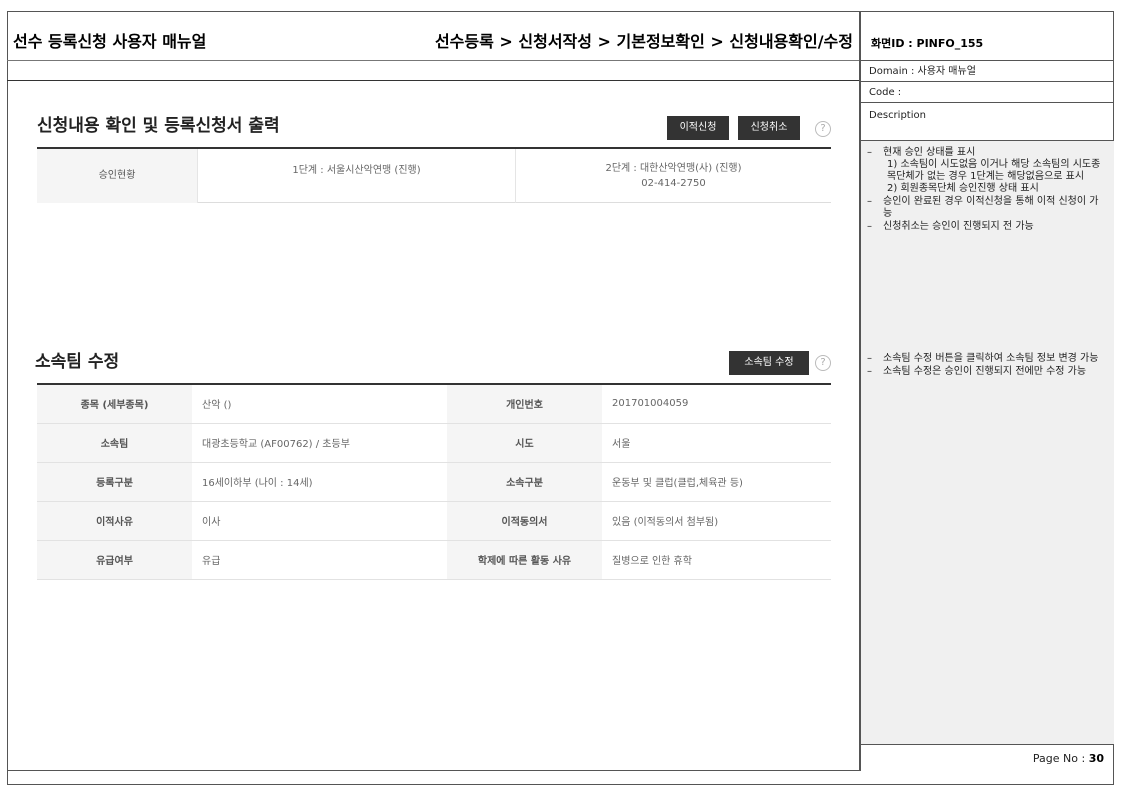  Describe the element at coordinates (319, 404) in the screenshot. I see `table-value-cell: 산악 ()` at that location.